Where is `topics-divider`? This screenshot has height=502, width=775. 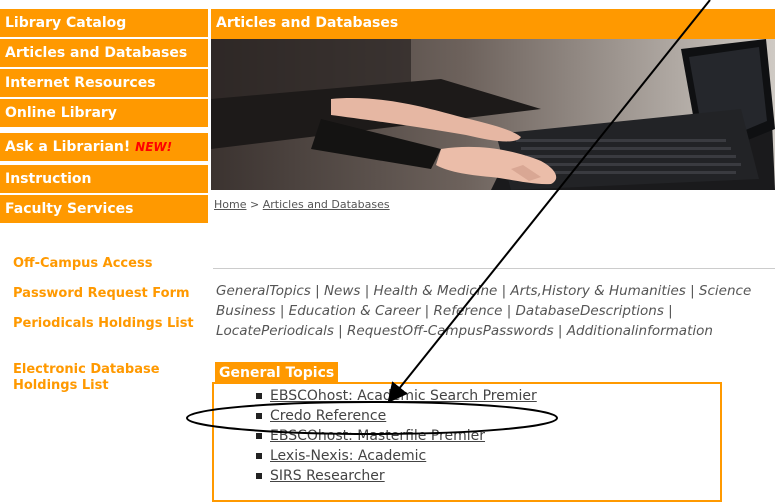
topics-divider is located at coordinates (494, 268).